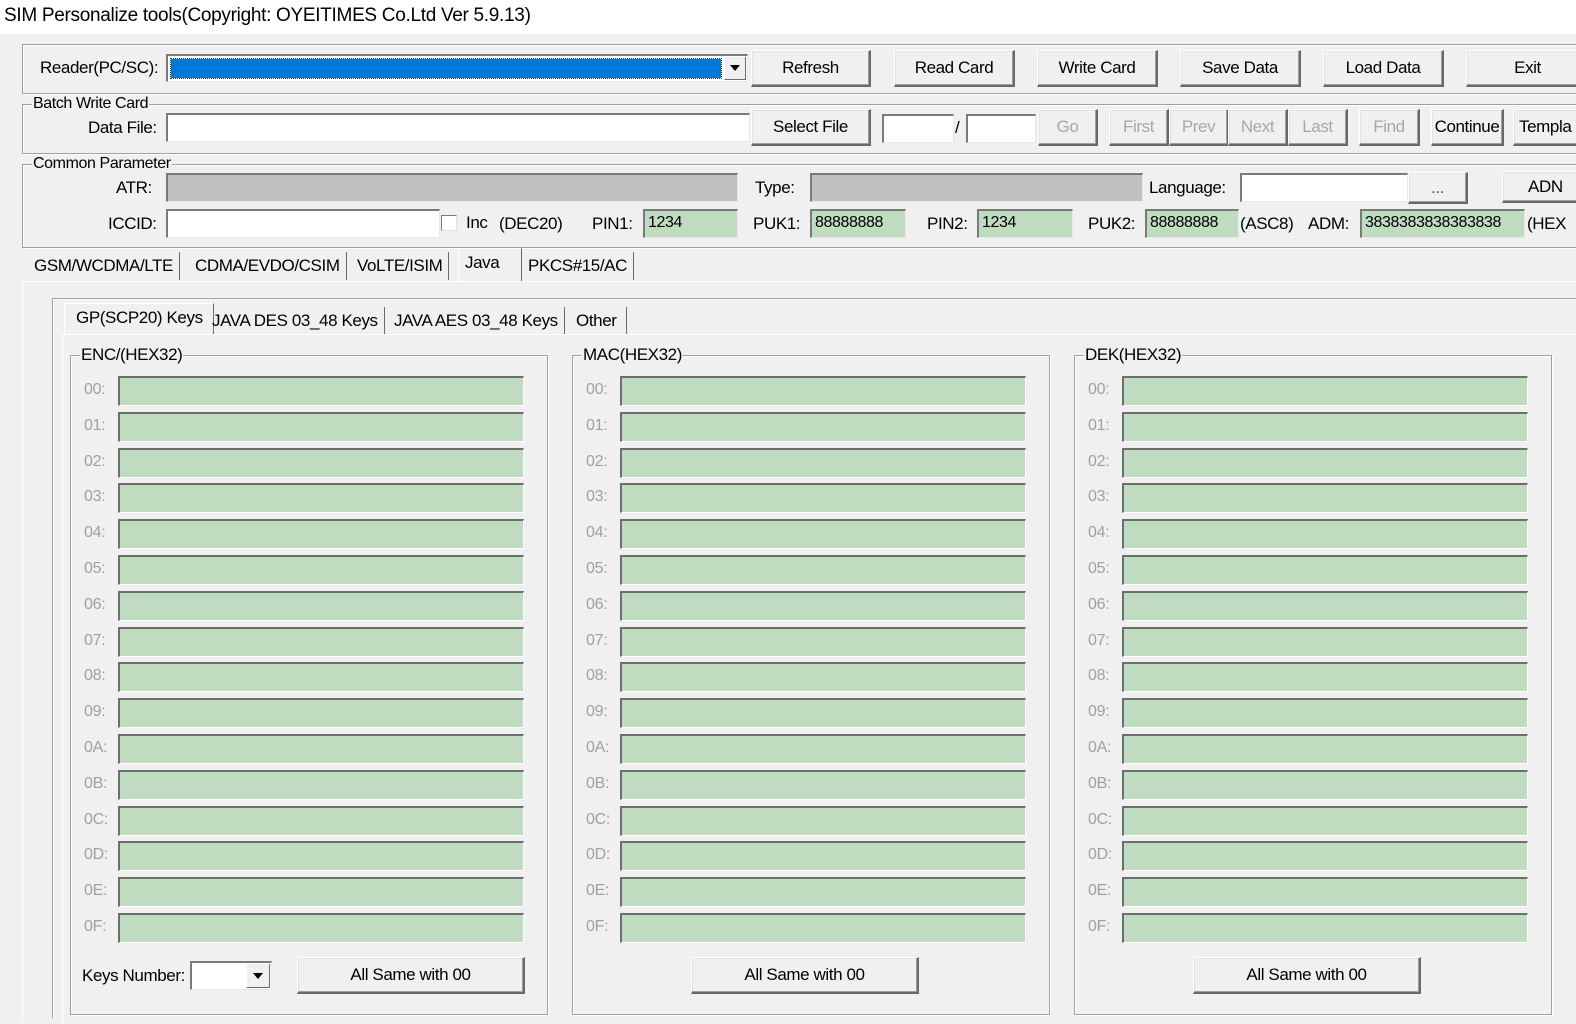  I want to click on adn-button: ADN, so click(1539, 187).